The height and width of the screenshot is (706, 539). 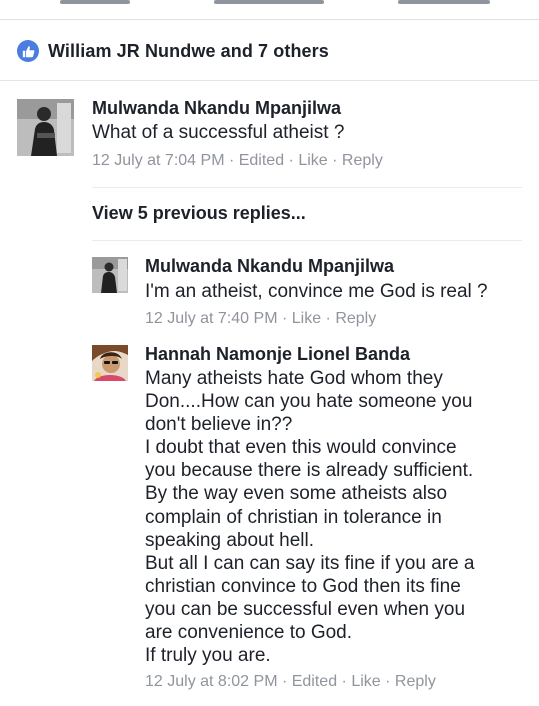 I want to click on reply-author-name: Hannah Namonje Lionel Banda, so click(x=277, y=354).